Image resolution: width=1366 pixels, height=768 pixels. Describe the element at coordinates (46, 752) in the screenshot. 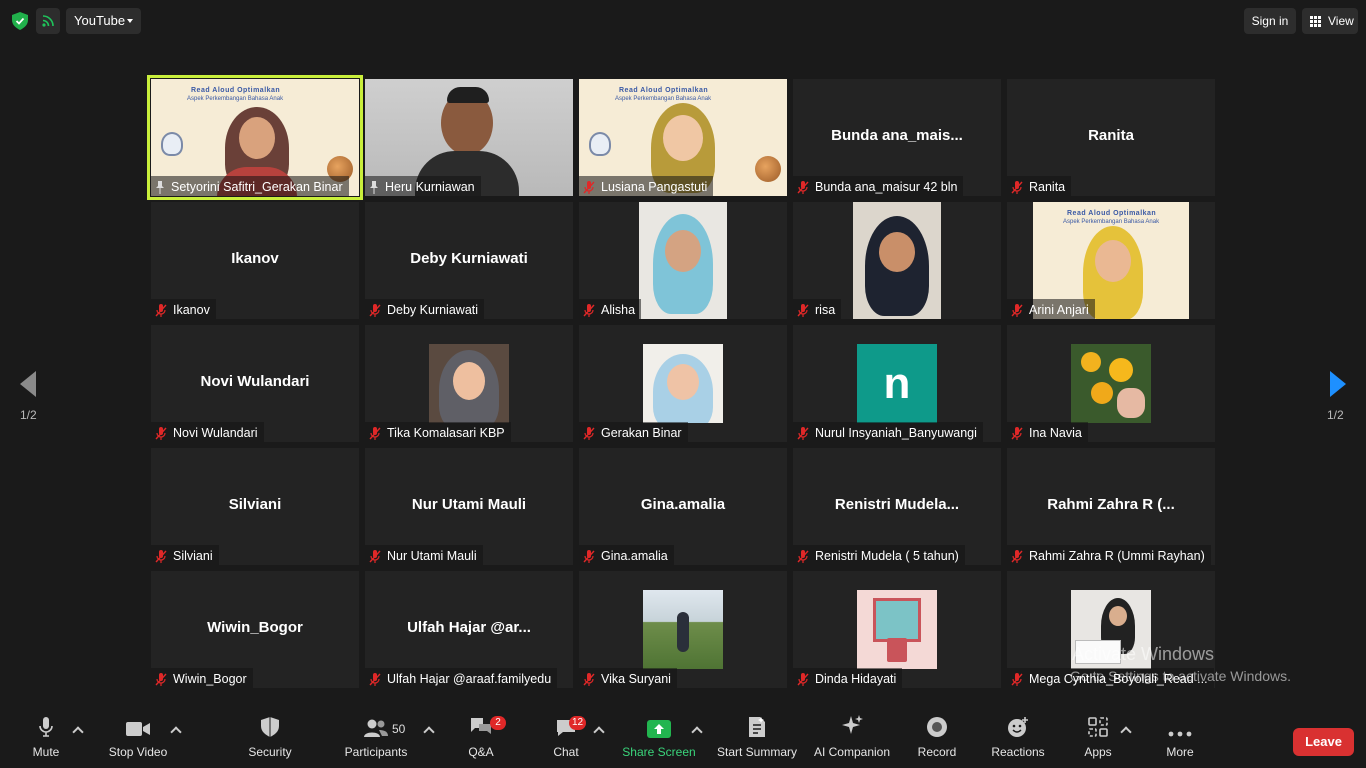

I see `mute-label: Mute` at that location.